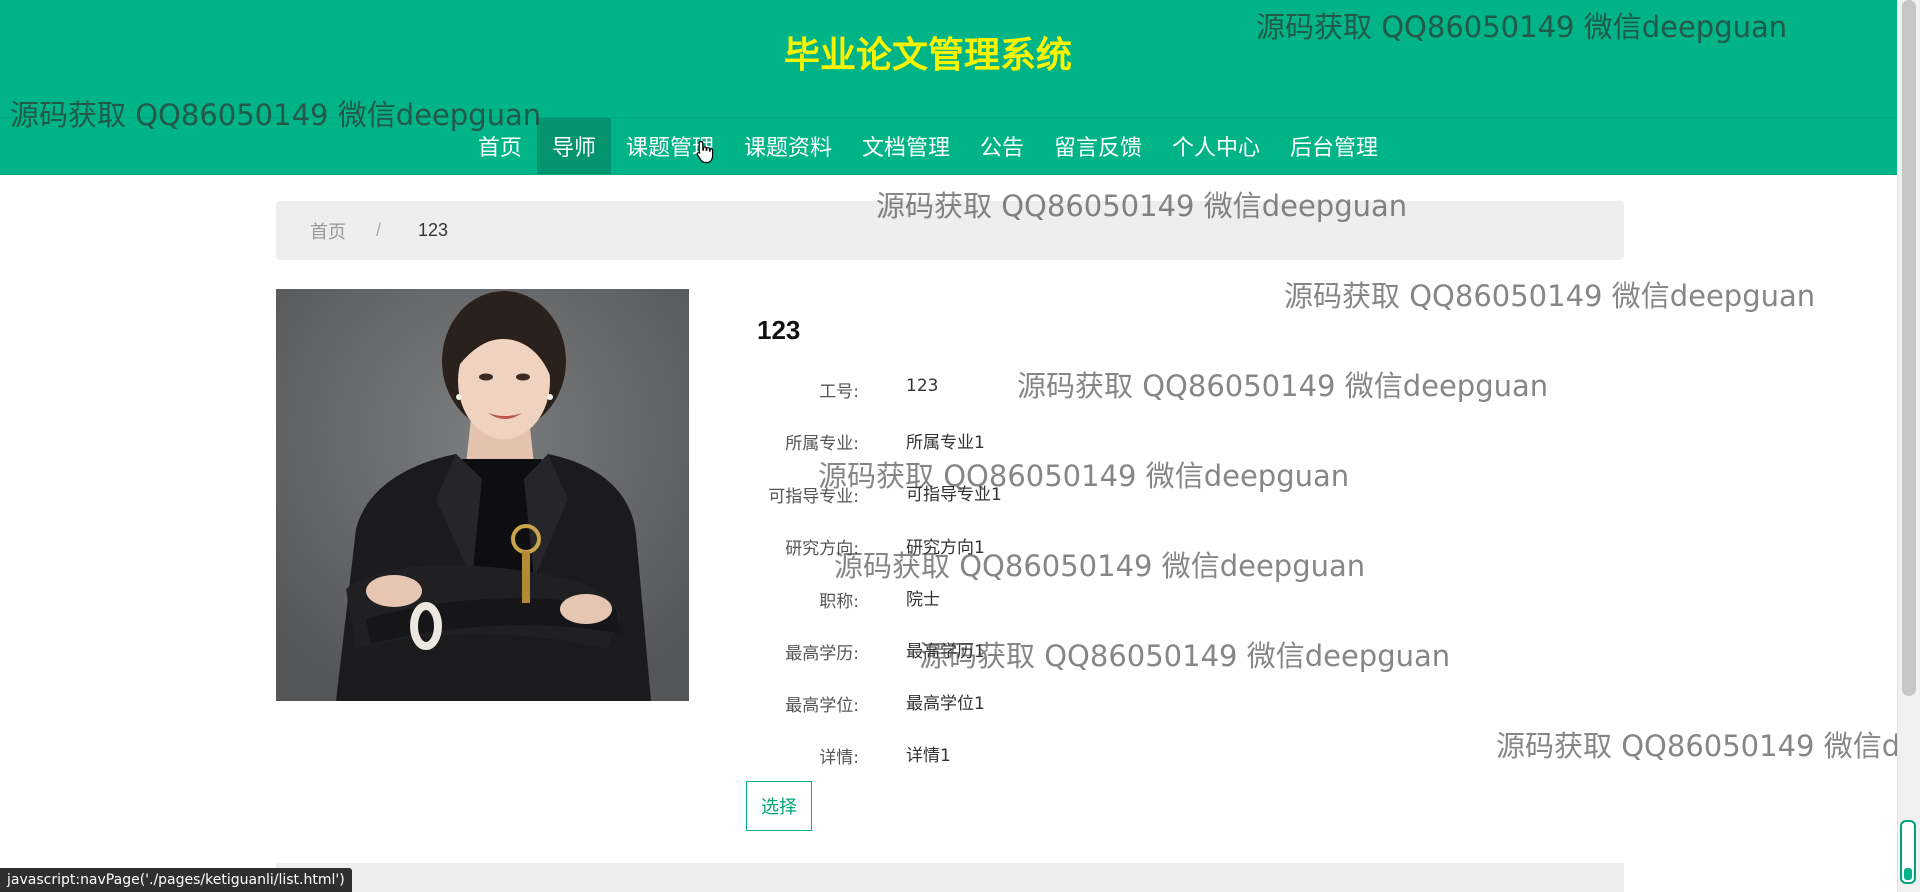  Describe the element at coordinates (705, 152) in the screenshot. I see `hand-cursor-icon` at that location.